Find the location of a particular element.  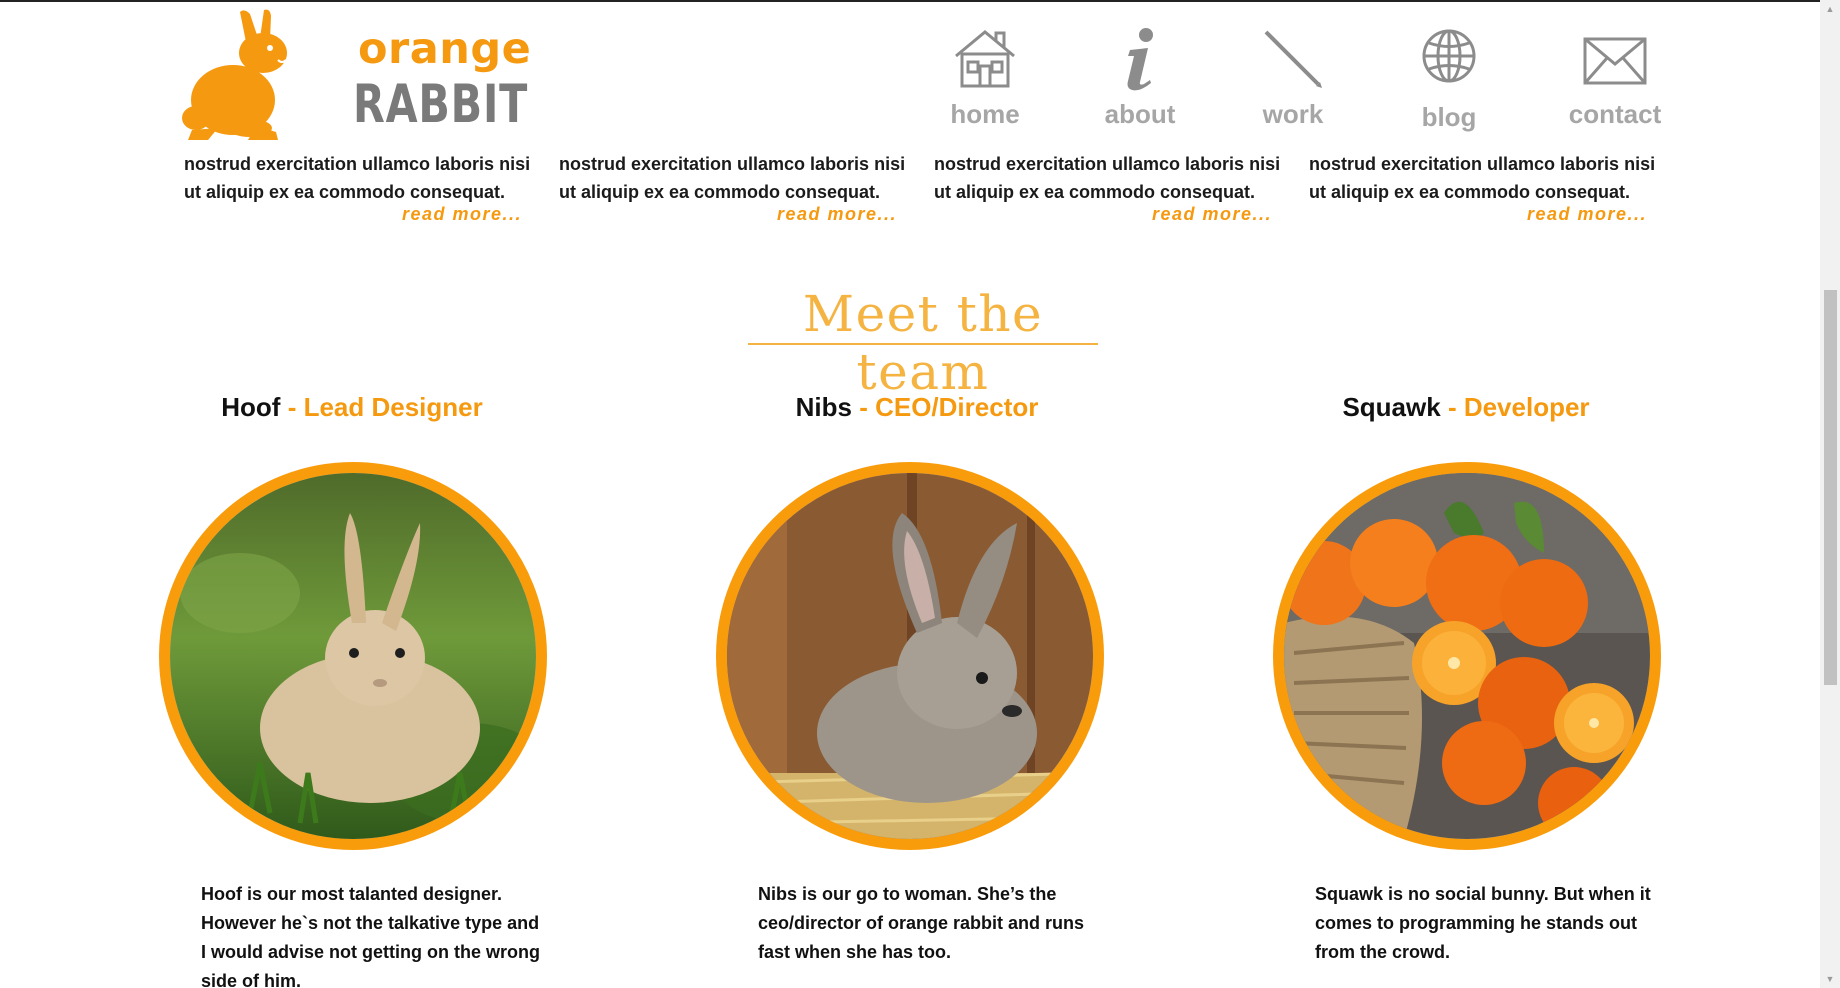

nav-item-contact: contact is located at coordinates (1615, 78).